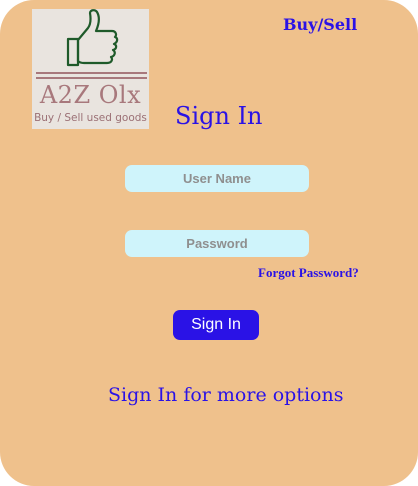  What do you see at coordinates (92, 38) in the screenshot?
I see `thumbs-up-icon` at bounding box center [92, 38].